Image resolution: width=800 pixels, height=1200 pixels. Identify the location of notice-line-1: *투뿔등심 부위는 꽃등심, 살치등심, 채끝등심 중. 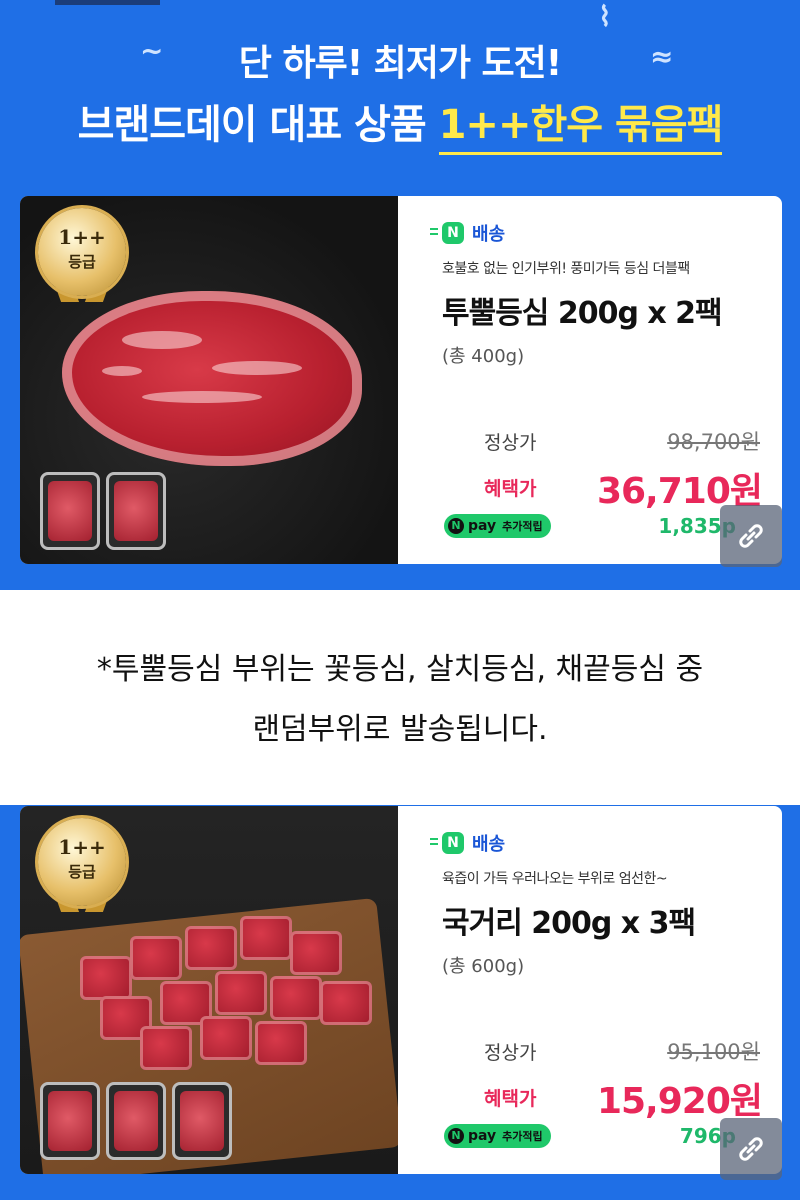
(400, 669).